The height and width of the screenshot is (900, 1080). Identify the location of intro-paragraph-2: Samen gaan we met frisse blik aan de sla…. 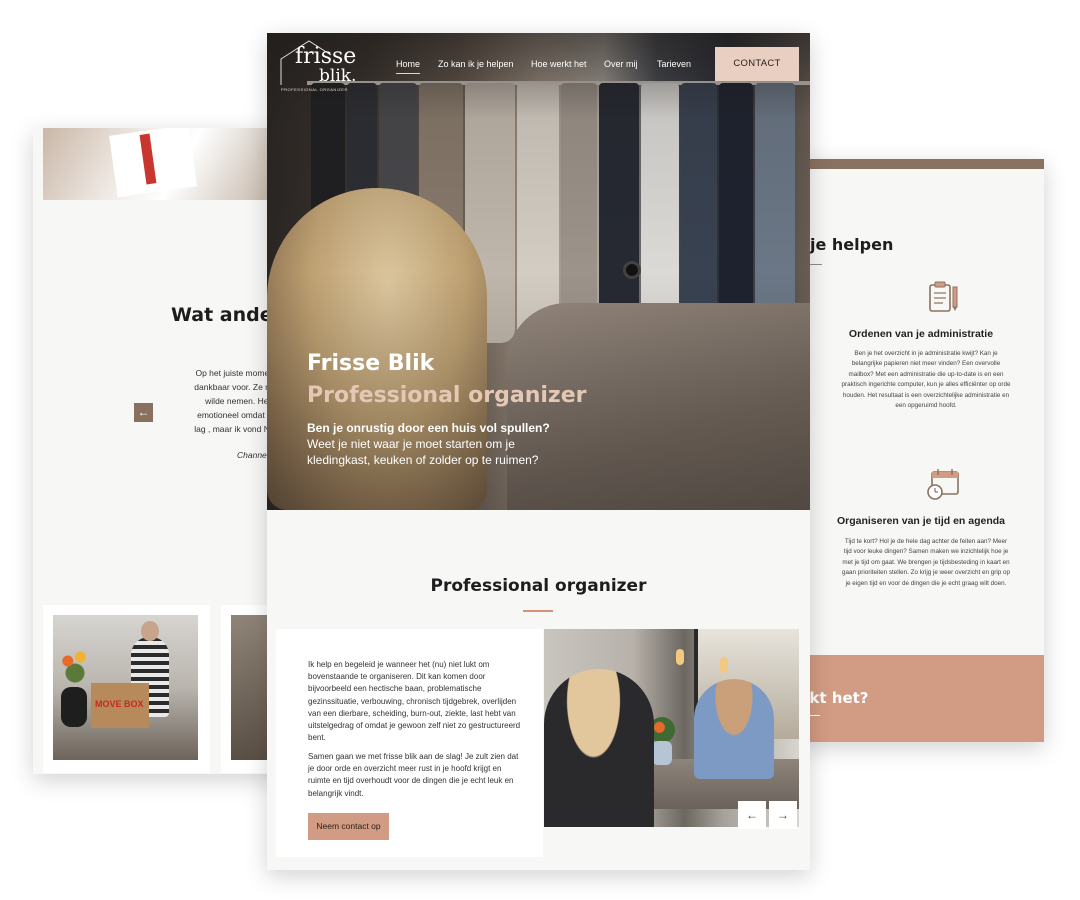
(413, 775).